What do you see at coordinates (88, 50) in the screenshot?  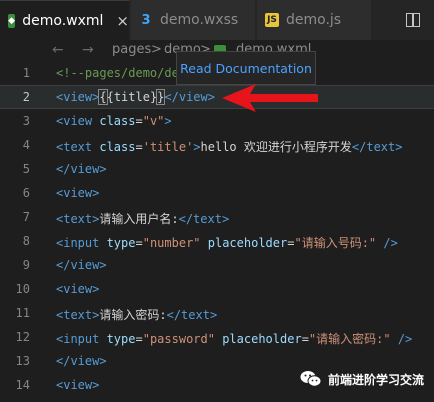 I see `forward-arrow-icon: →` at bounding box center [88, 50].